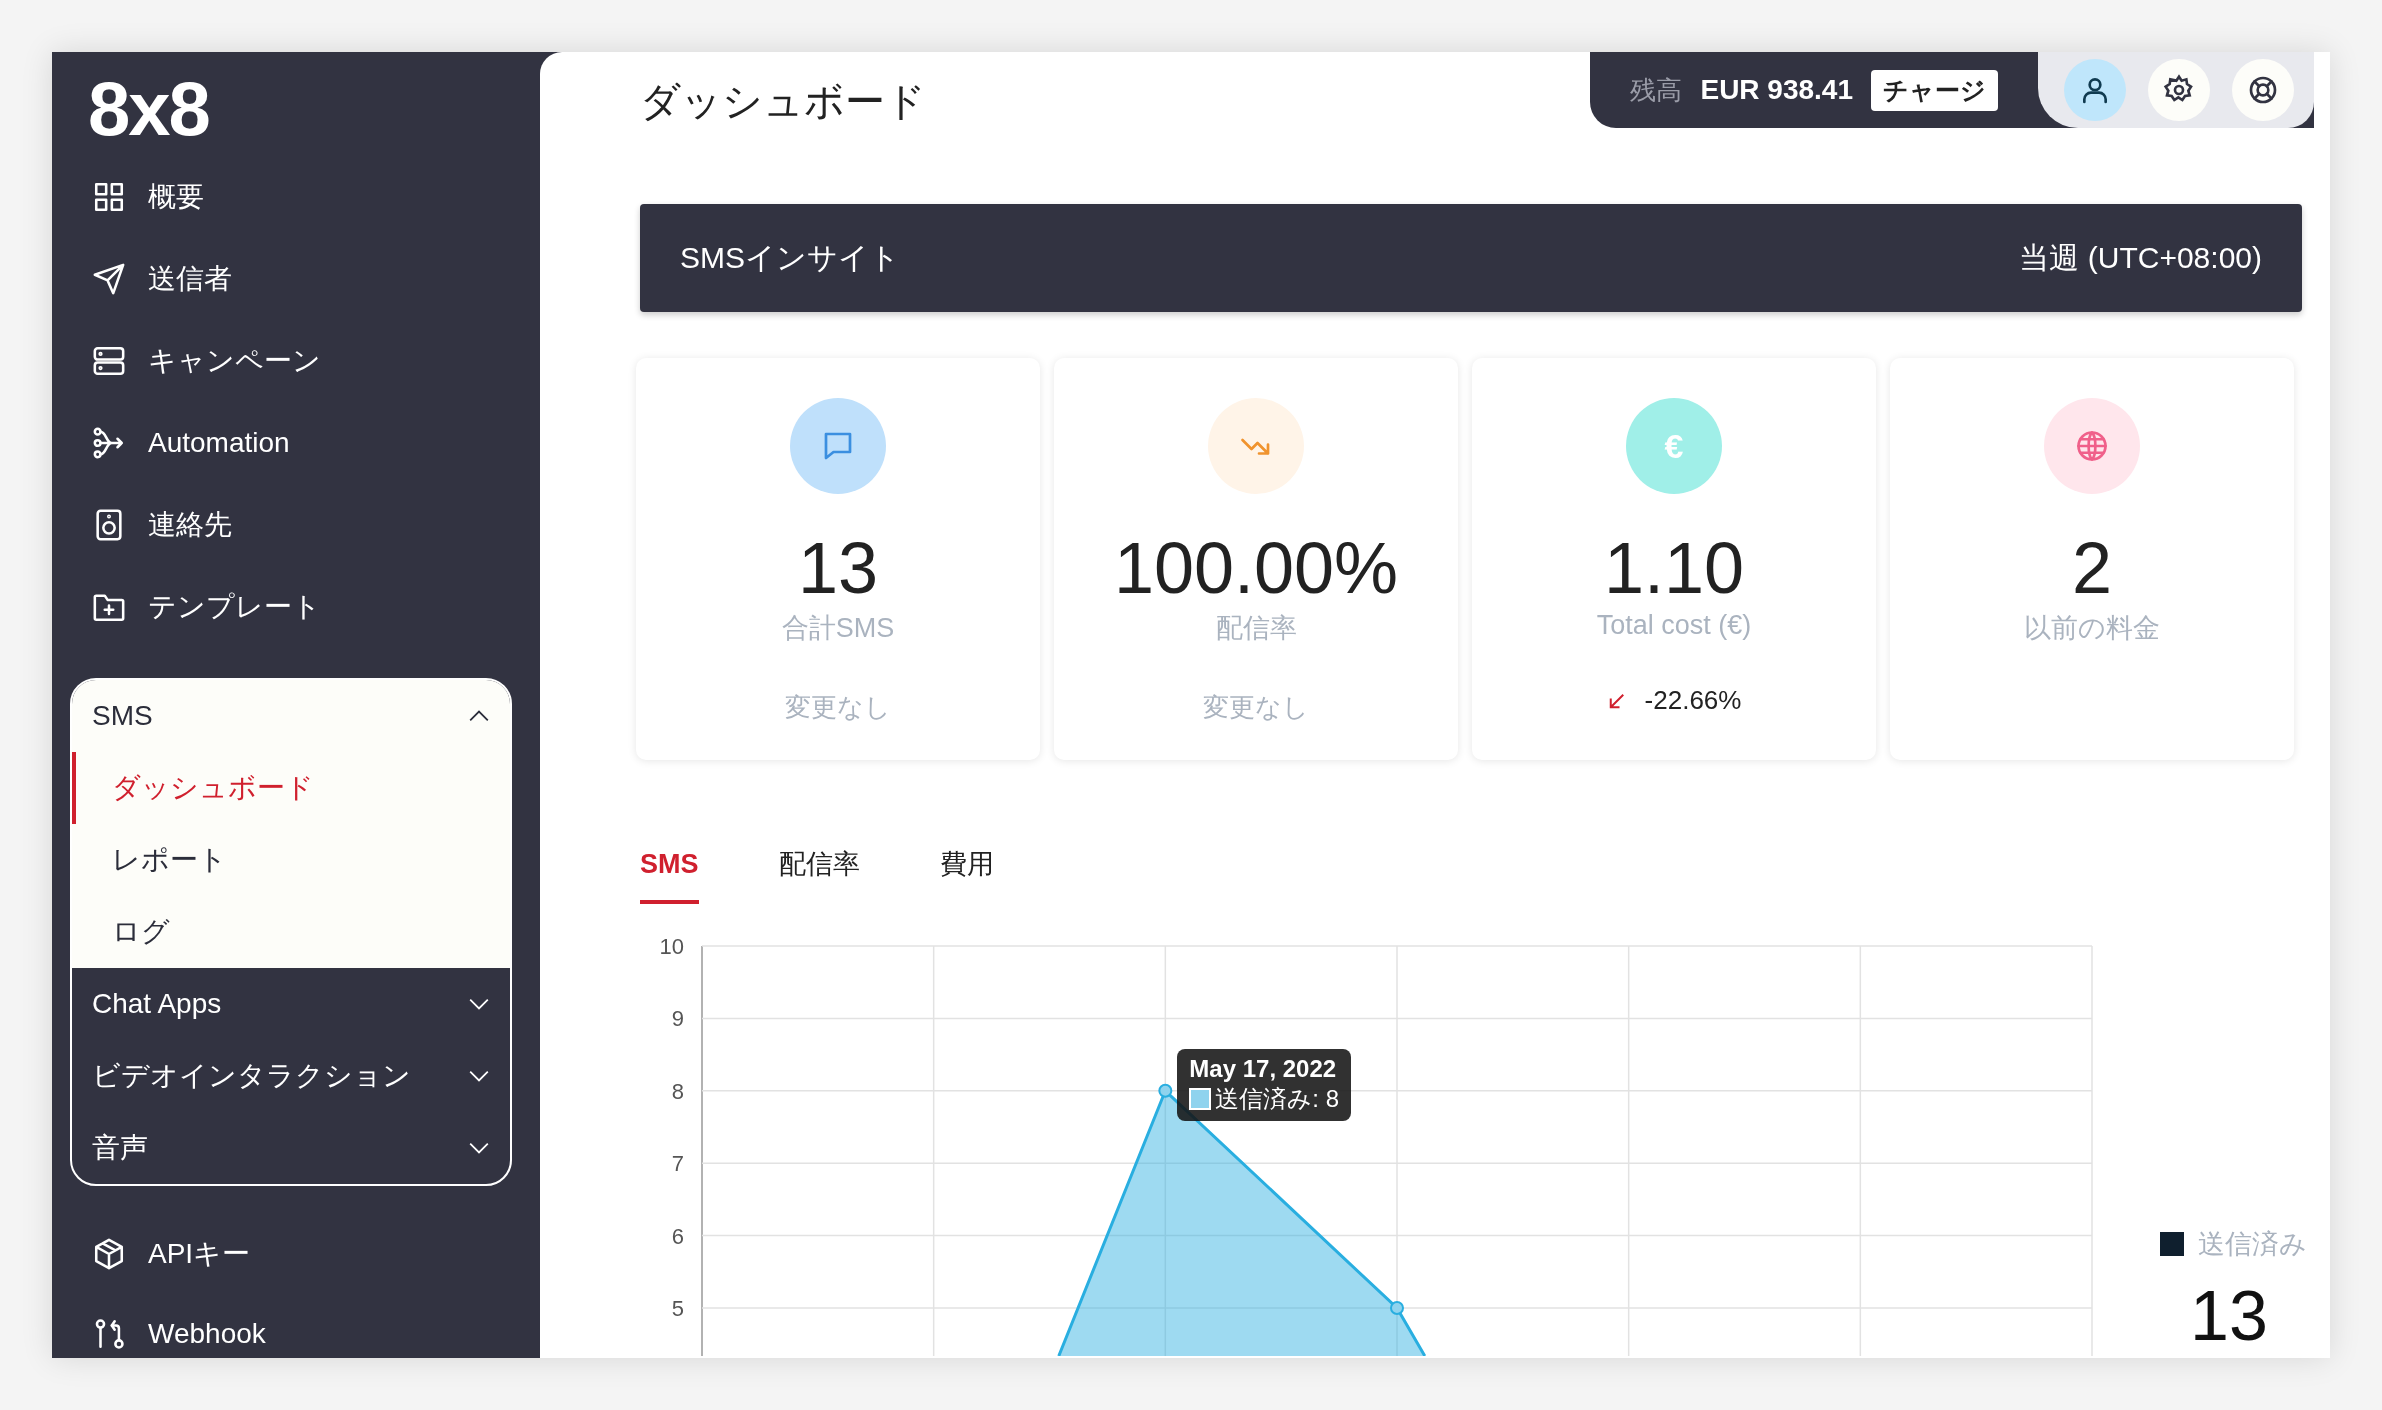  Describe the element at coordinates (1693, 700) in the screenshot. I see `stat-change: -22.66%` at that location.